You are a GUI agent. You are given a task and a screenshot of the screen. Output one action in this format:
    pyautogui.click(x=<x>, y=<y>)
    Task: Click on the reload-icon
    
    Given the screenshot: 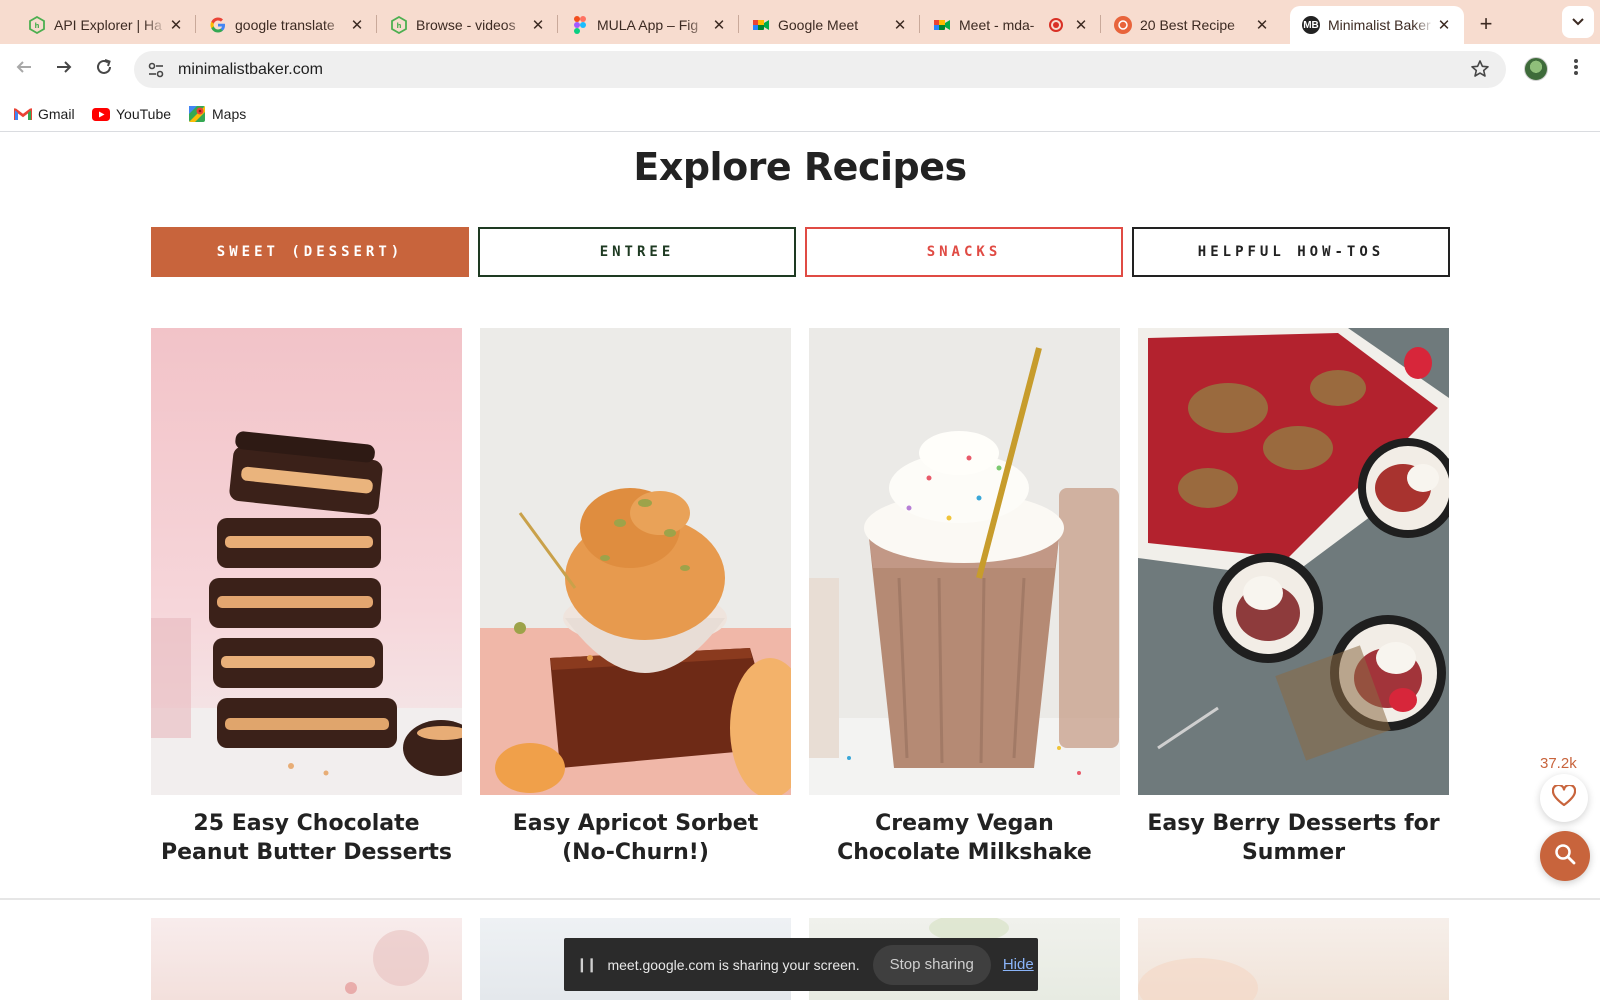 What is the action you would take?
    pyautogui.click(x=104, y=70)
    